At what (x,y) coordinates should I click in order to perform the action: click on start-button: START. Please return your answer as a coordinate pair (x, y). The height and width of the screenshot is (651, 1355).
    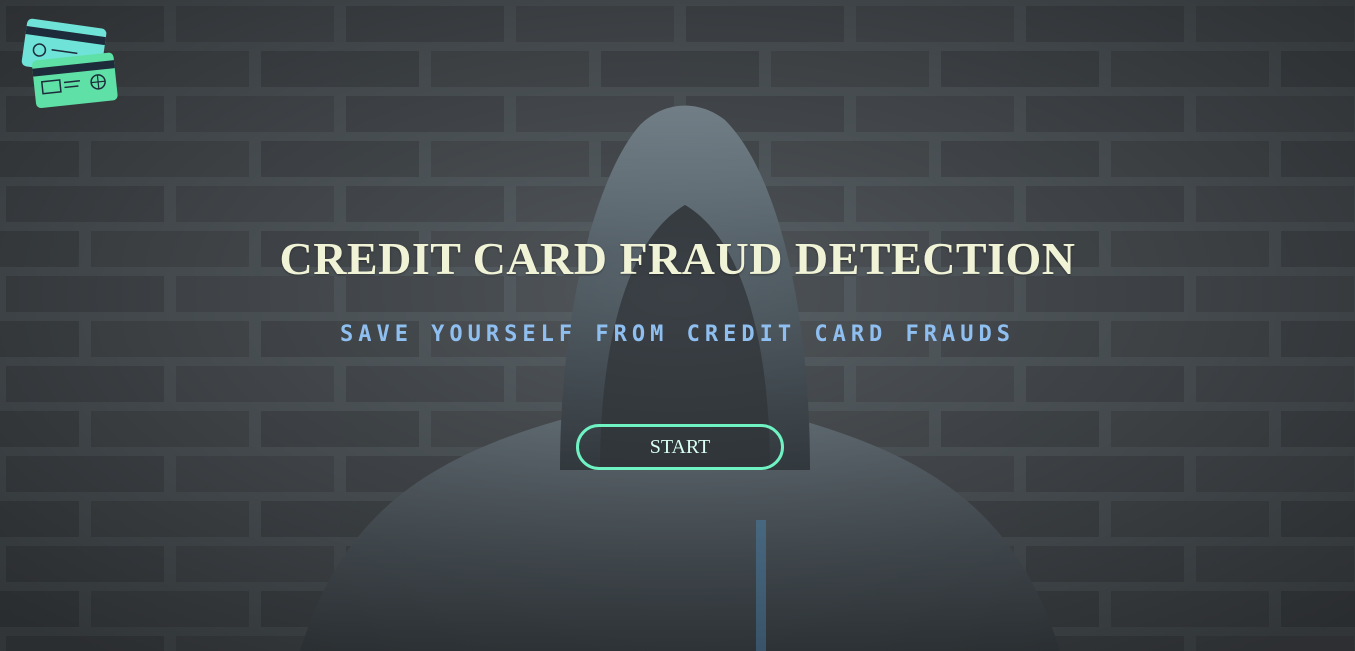
    Looking at the image, I should click on (680, 447).